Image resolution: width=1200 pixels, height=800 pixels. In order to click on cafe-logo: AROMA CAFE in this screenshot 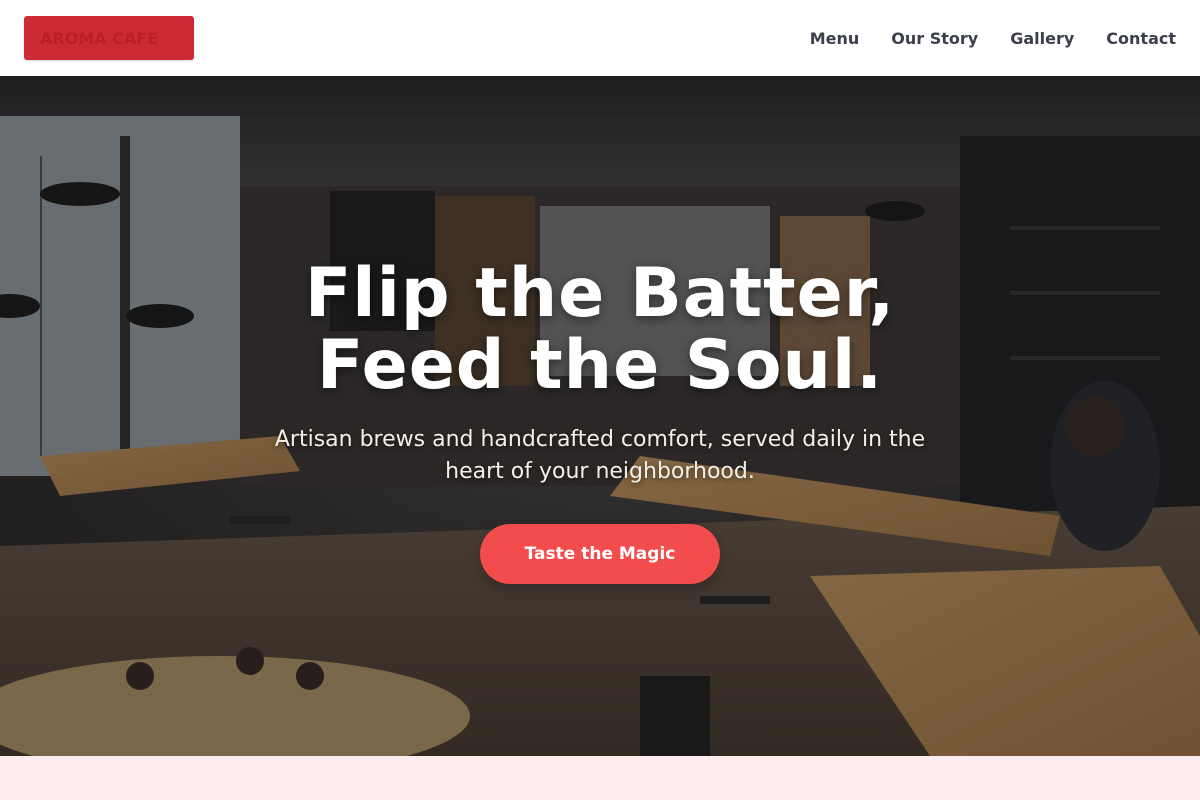, I will do `click(109, 38)`.